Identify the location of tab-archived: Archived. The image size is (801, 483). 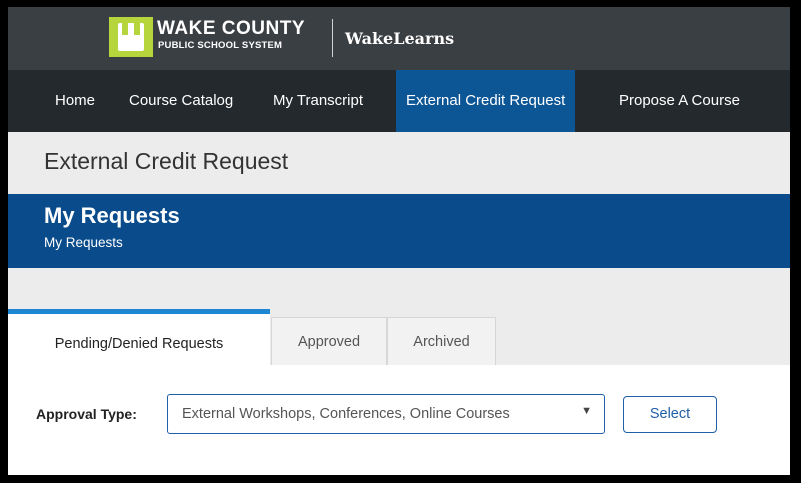
(441, 341).